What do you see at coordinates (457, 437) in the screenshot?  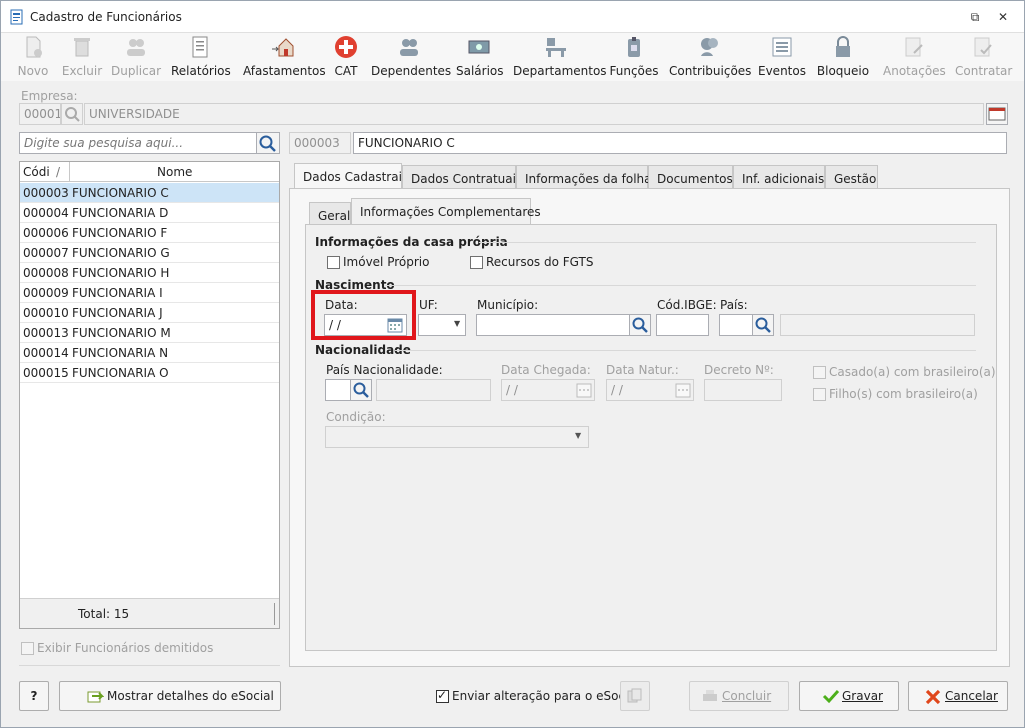 I see `condicao-select` at bounding box center [457, 437].